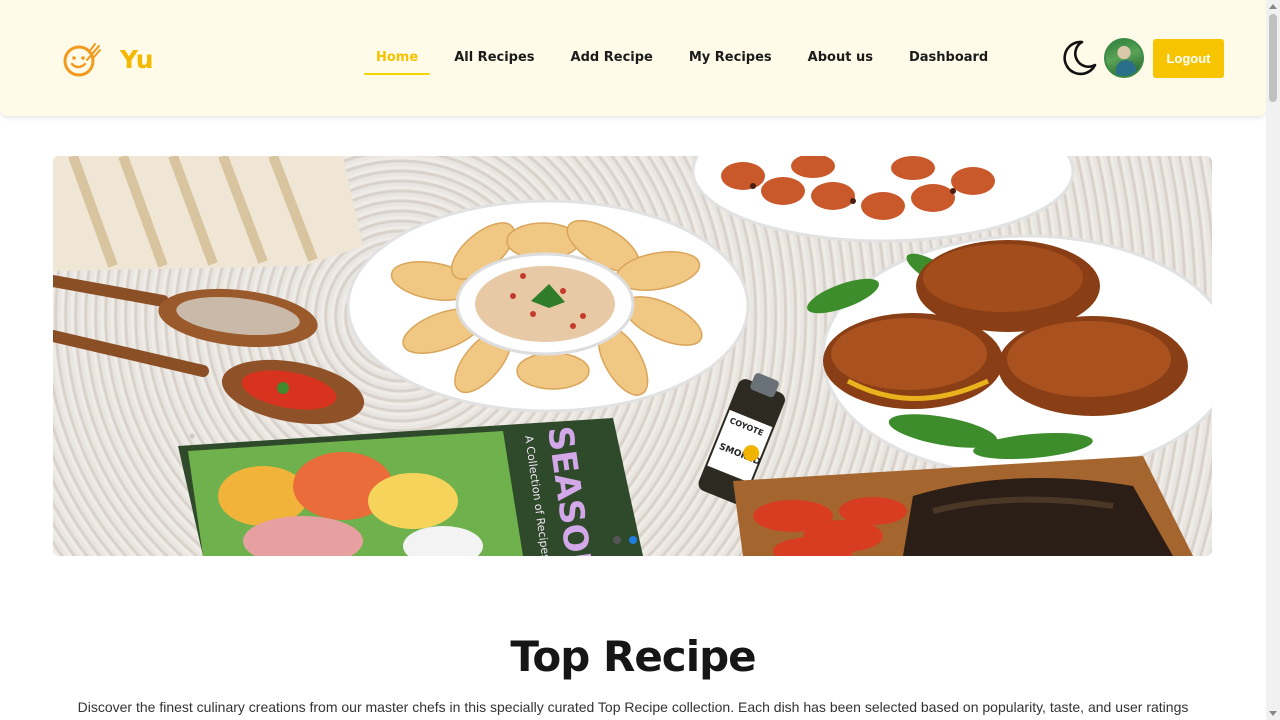 This screenshot has height=720, width=1280. I want to click on nav-my-recipes: My Recipes, so click(730, 60).